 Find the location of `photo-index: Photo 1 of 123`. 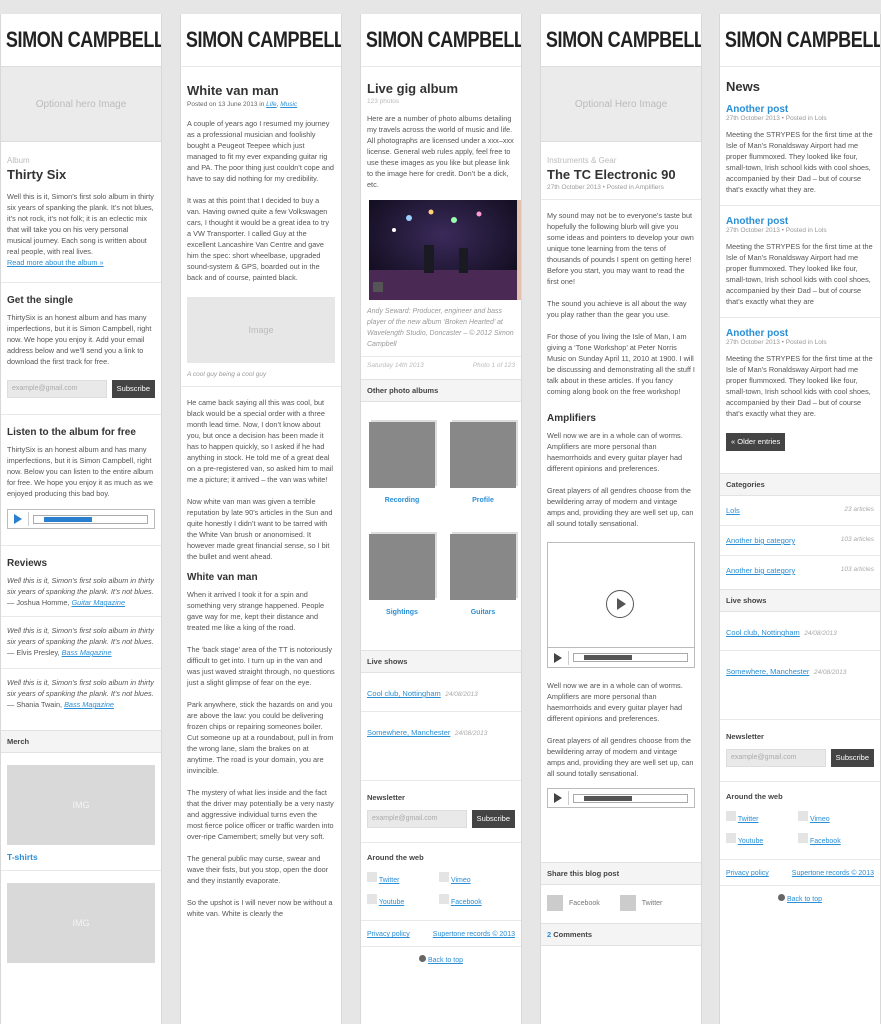

photo-index: Photo 1 of 123 is located at coordinates (493, 365).